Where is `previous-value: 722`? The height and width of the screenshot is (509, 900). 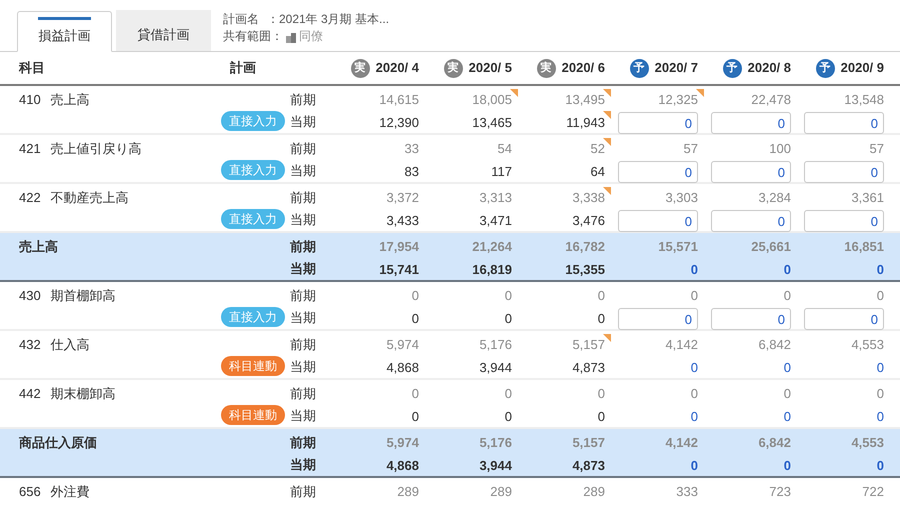 previous-value: 722 is located at coordinates (873, 492).